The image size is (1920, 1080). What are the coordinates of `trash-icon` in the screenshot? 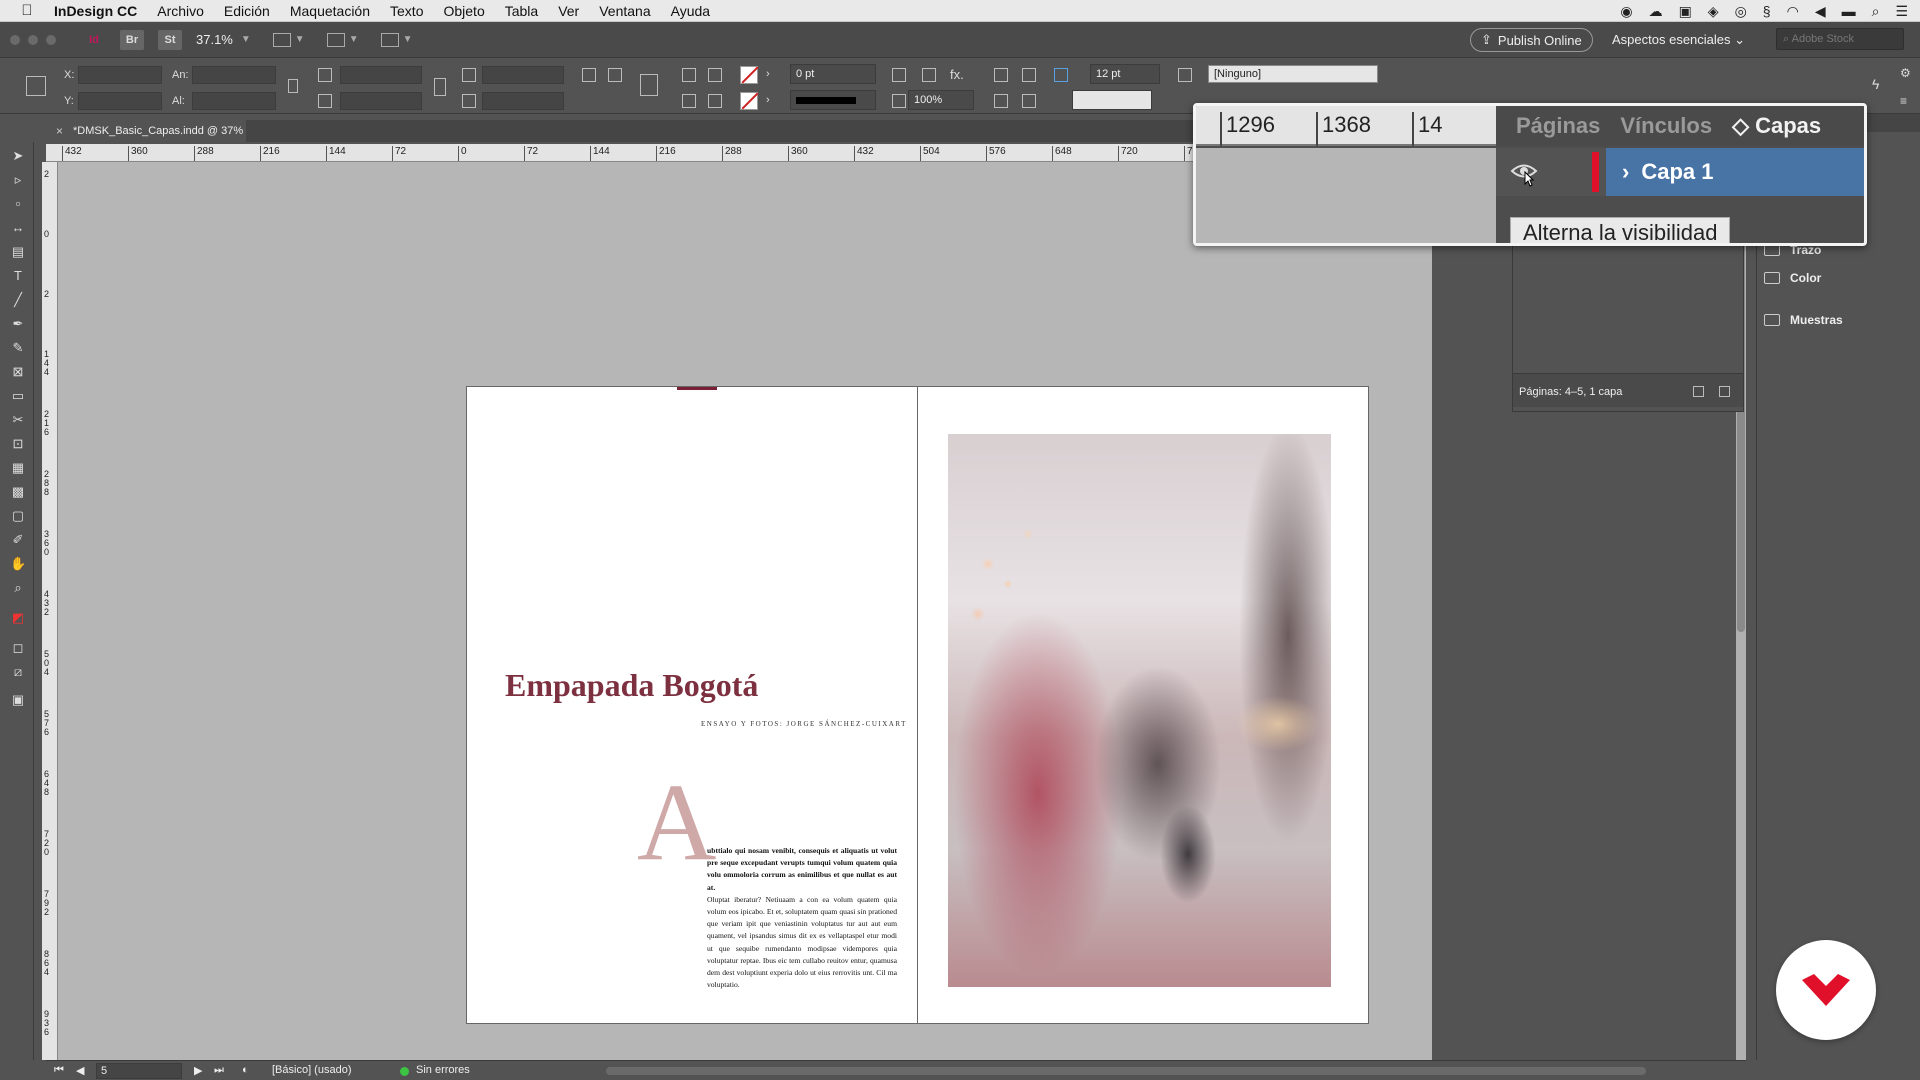 It's located at (1724, 391).